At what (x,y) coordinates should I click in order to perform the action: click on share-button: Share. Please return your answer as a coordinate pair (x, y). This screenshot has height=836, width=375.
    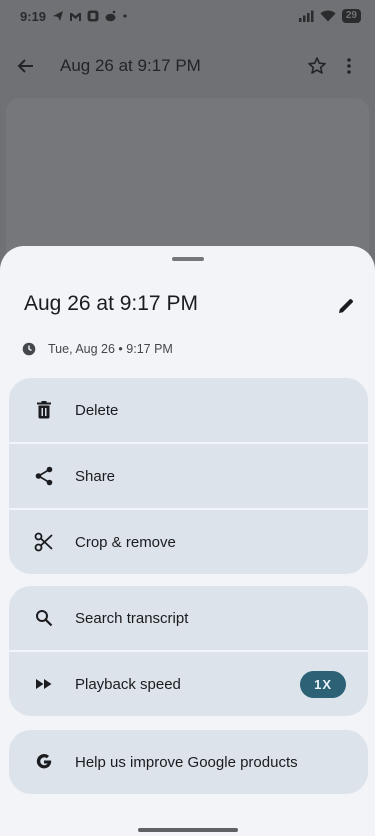
    Looking at the image, I should click on (188, 476).